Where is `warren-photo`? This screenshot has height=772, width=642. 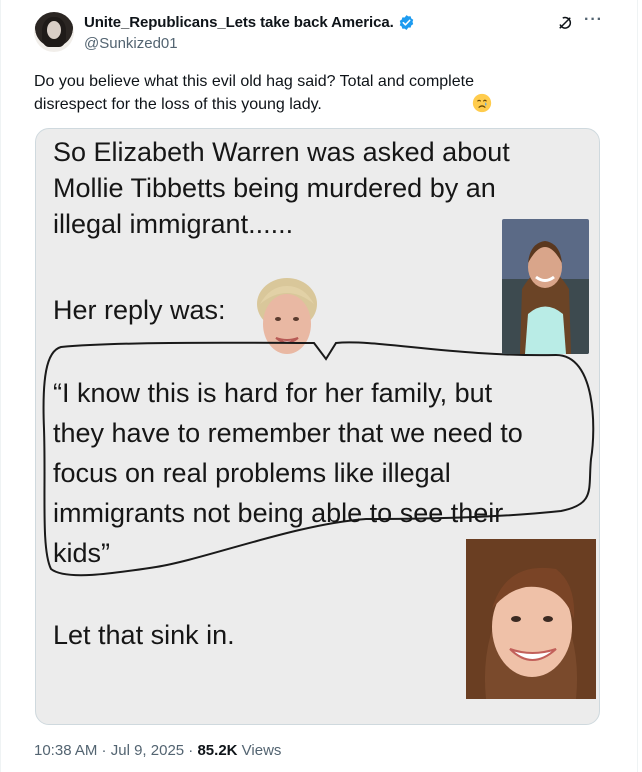
warren-photo is located at coordinates (287, 316).